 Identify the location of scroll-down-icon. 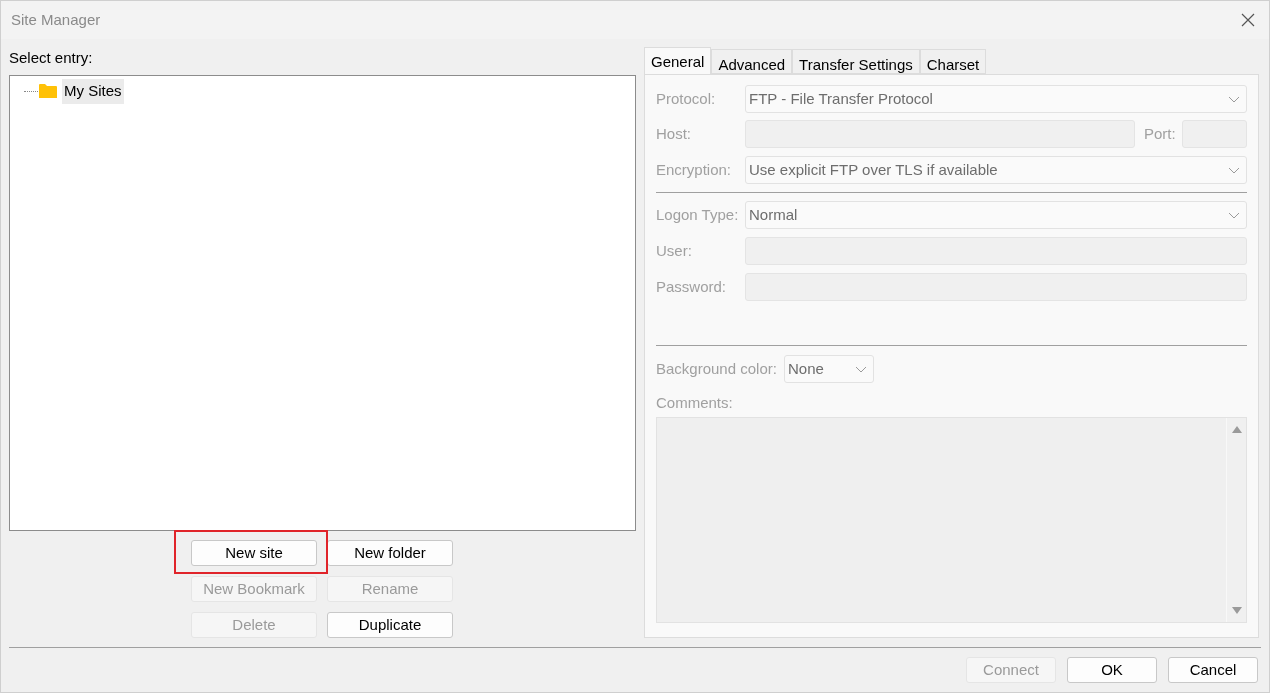
(1236, 610).